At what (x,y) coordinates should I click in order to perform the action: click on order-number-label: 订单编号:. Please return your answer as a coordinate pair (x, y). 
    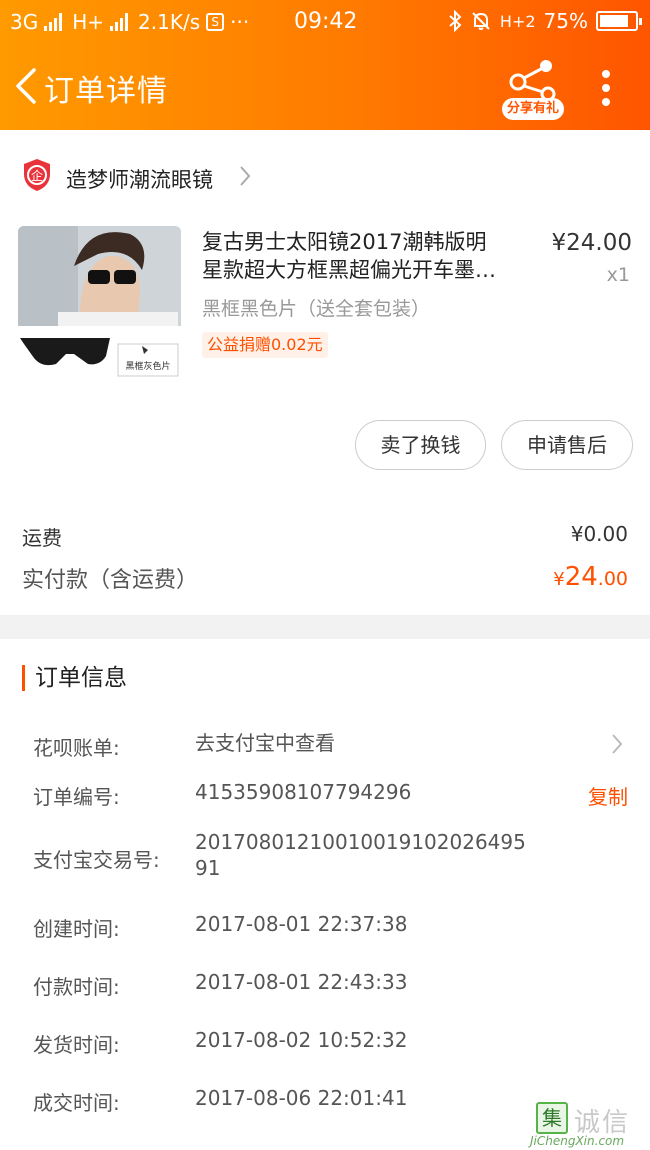
    Looking at the image, I should click on (76, 797).